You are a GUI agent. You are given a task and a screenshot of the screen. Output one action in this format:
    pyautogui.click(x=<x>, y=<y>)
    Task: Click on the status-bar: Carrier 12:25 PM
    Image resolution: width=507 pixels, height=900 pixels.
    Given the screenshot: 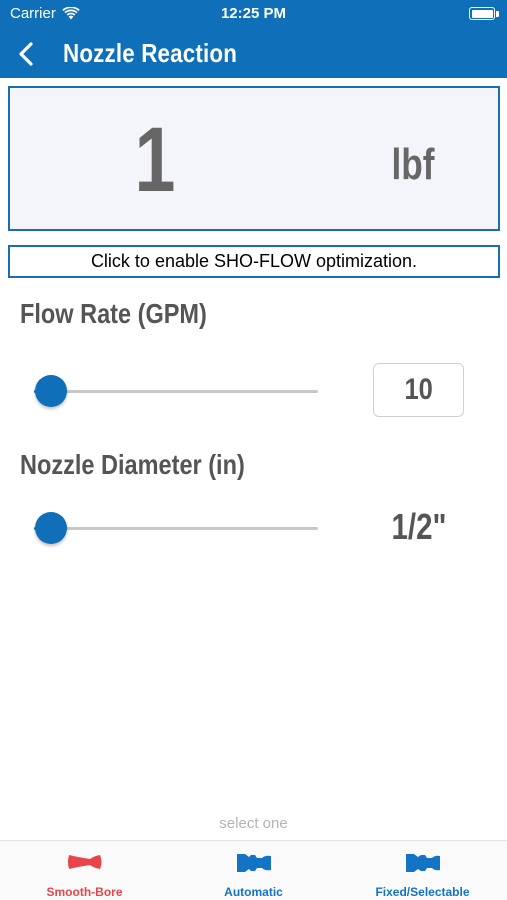 What is the action you would take?
    pyautogui.click(x=253, y=15)
    